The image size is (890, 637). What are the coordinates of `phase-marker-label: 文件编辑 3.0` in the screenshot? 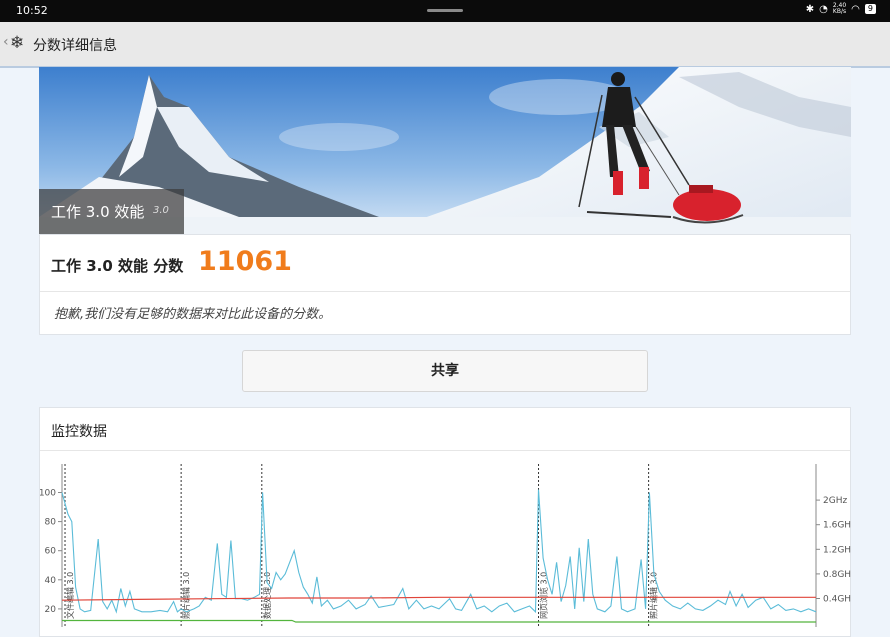 It's located at (70, 595).